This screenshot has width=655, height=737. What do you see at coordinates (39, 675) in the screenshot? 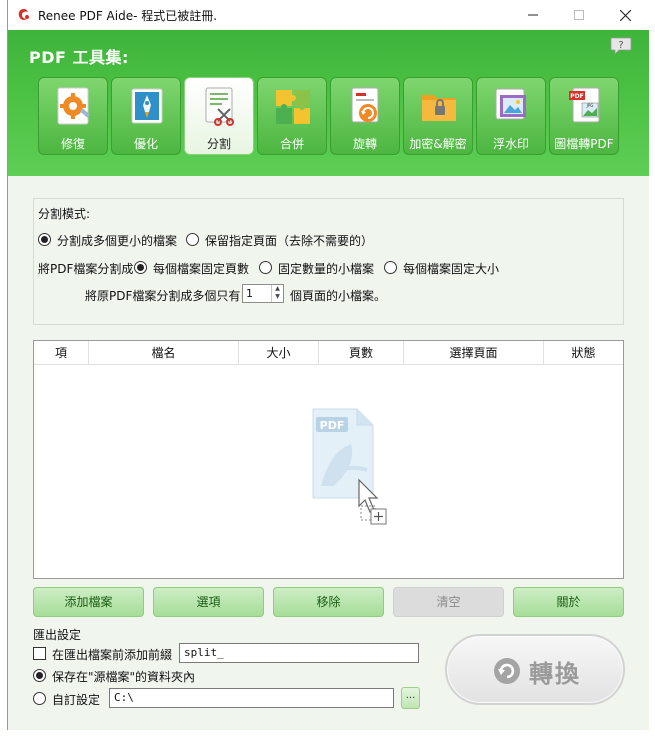
I see `radio-save-source-folder` at bounding box center [39, 675].